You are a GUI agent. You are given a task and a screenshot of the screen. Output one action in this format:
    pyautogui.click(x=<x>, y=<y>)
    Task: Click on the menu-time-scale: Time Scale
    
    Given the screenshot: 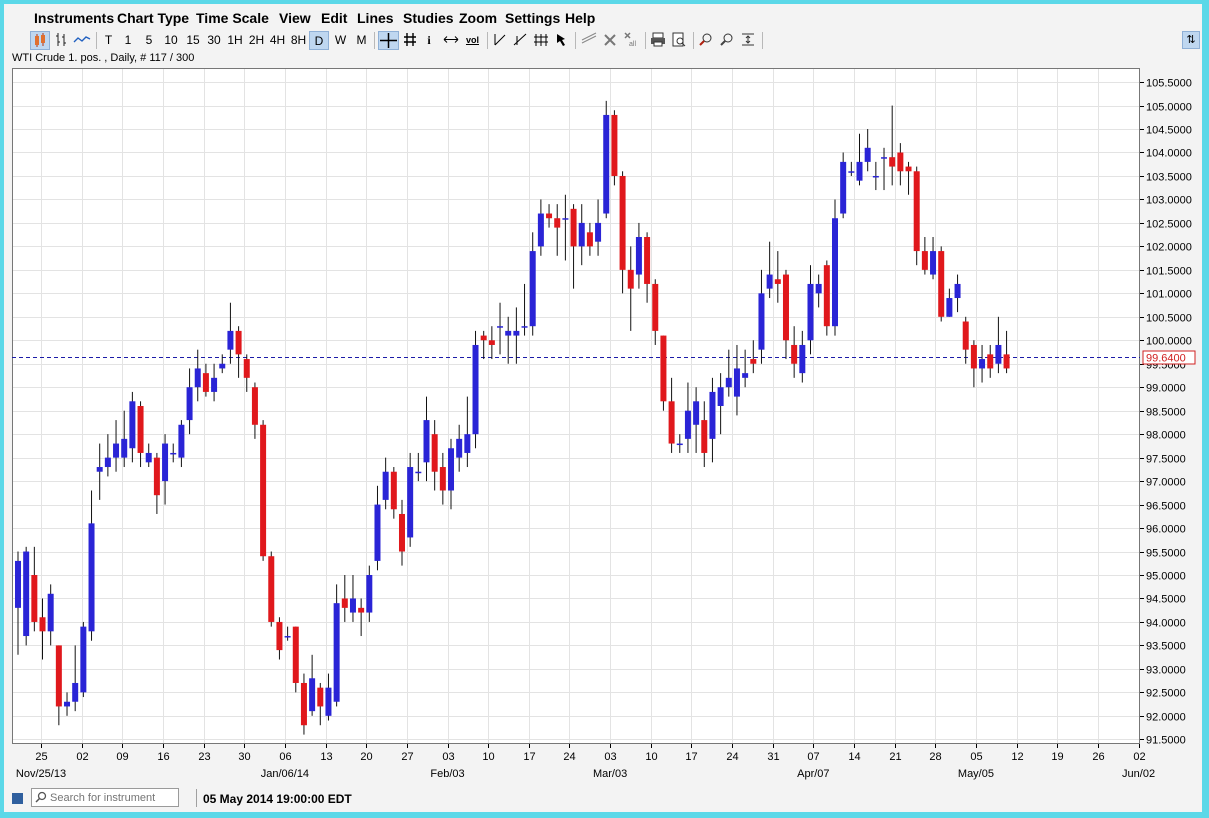 What is the action you would take?
    pyautogui.click(x=232, y=18)
    